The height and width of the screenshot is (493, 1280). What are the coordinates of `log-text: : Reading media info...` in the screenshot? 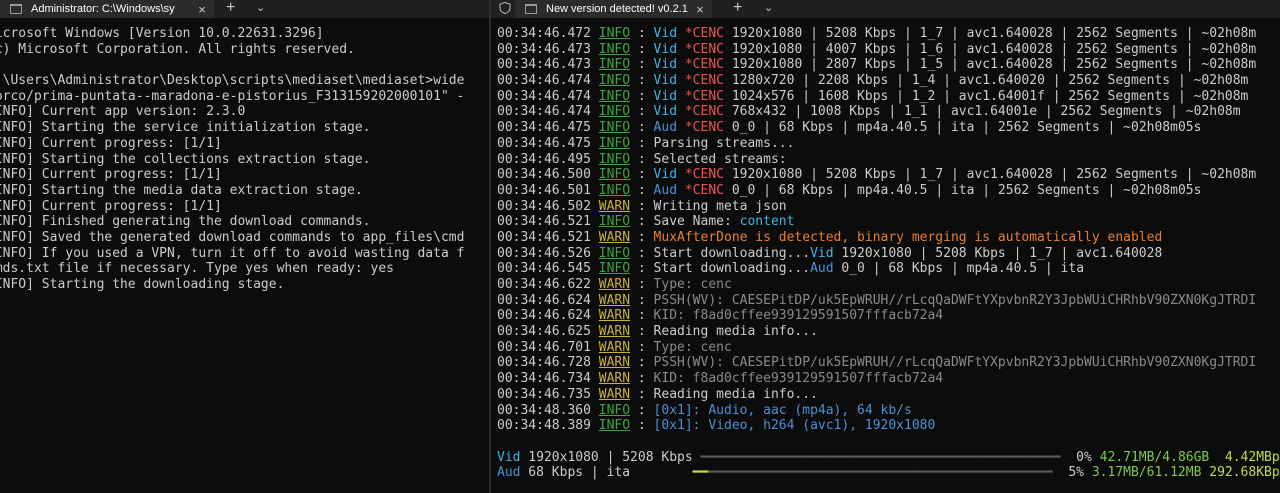 It's located at (724, 394).